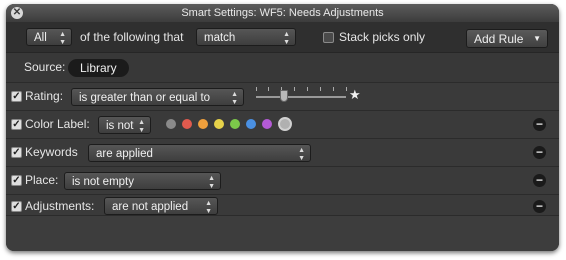 The height and width of the screenshot is (260, 566). Describe the element at coordinates (142, 181) in the screenshot. I see `place-operator-popup: is not empty ▲ ▼` at that location.